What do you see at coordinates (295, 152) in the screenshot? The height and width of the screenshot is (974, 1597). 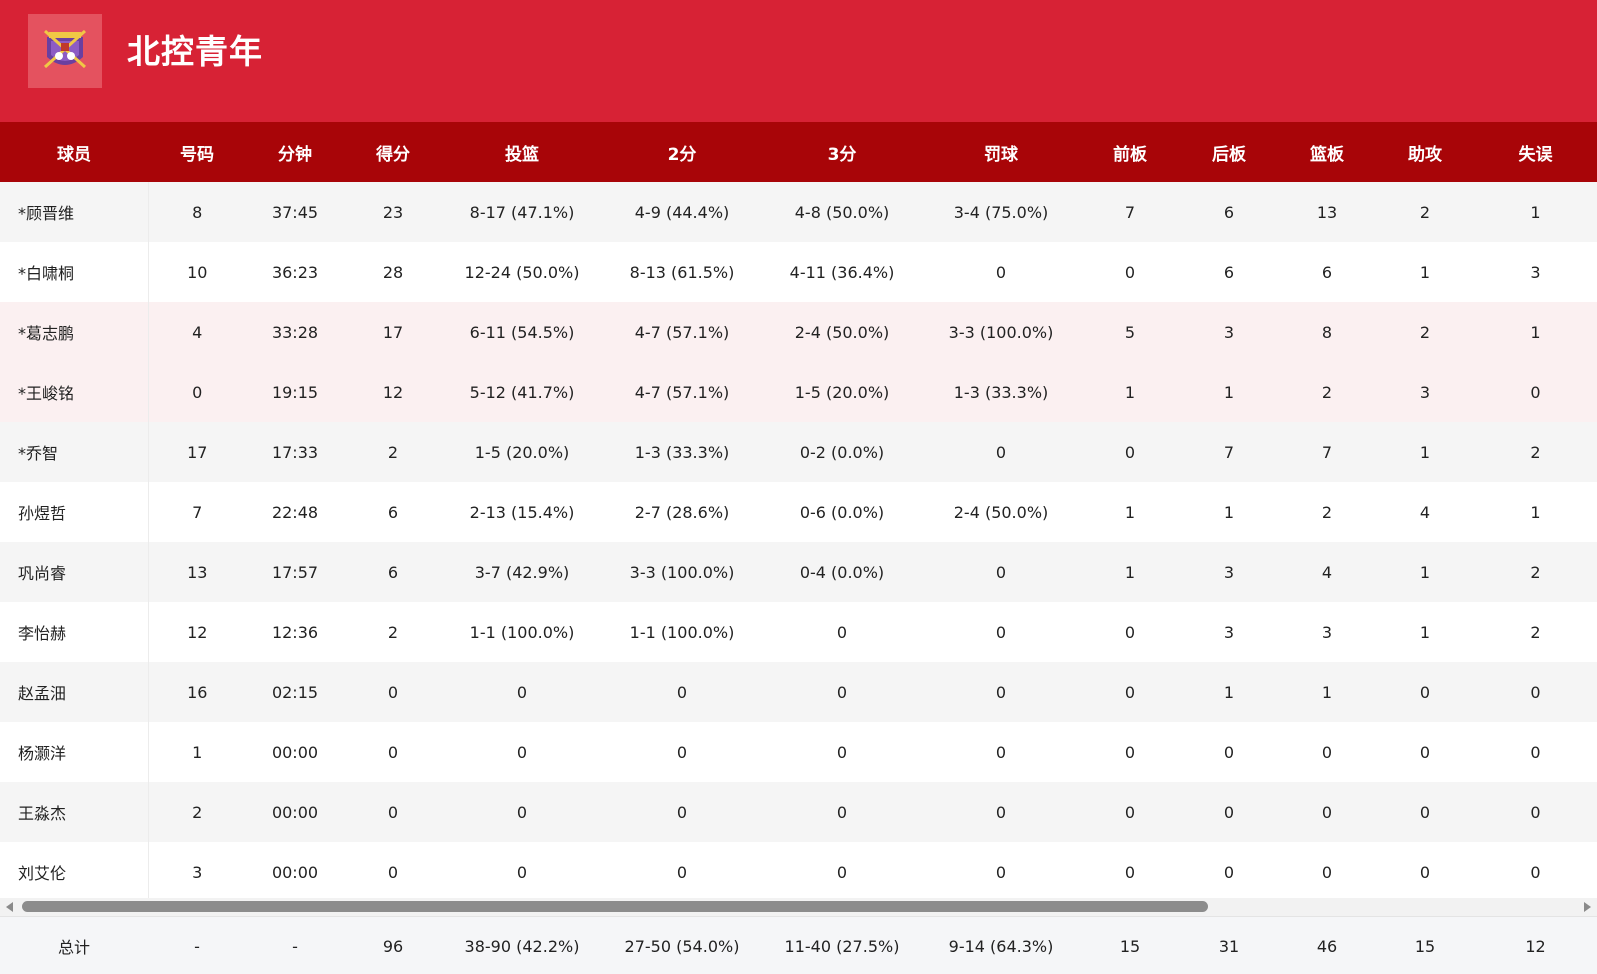 I see `column-header: 分钟` at bounding box center [295, 152].